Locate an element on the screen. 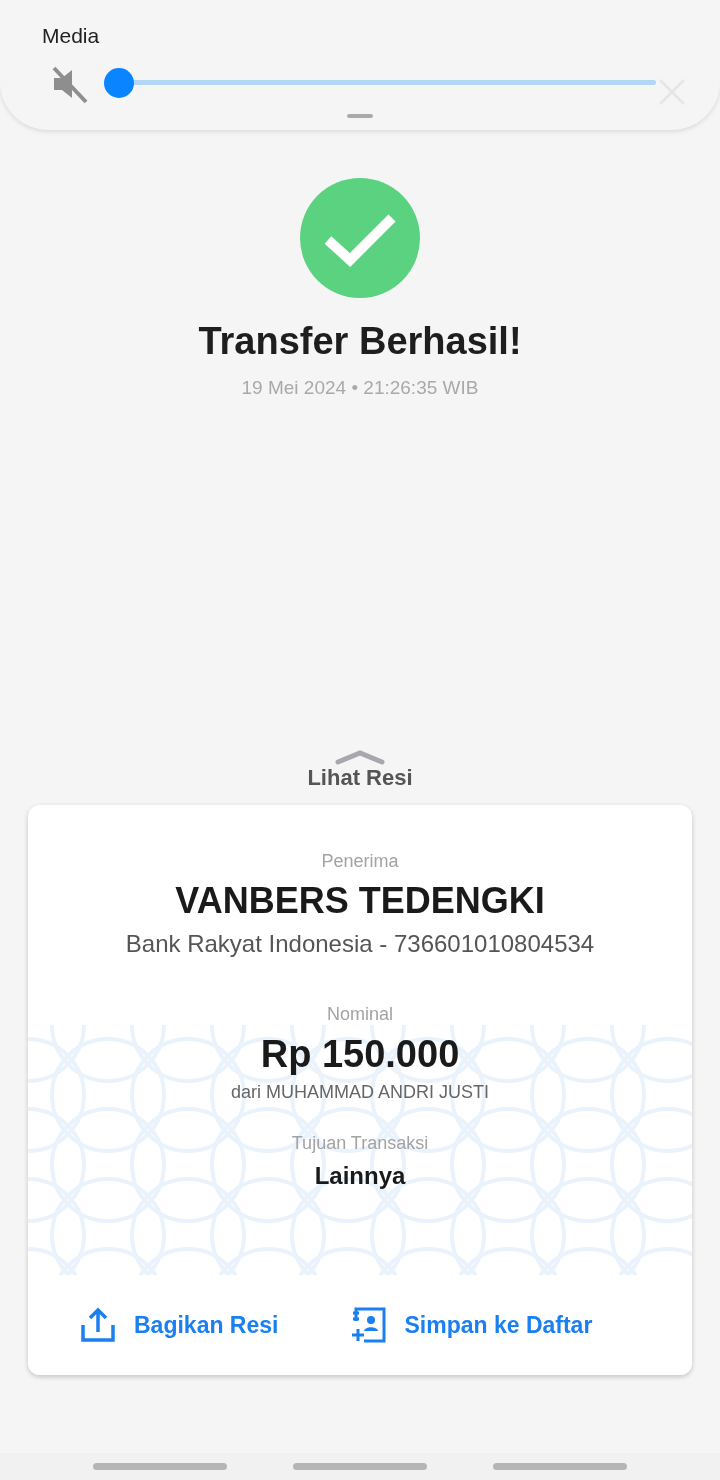  purpose-value: Lainnya is located at coordinates (360, 1176).